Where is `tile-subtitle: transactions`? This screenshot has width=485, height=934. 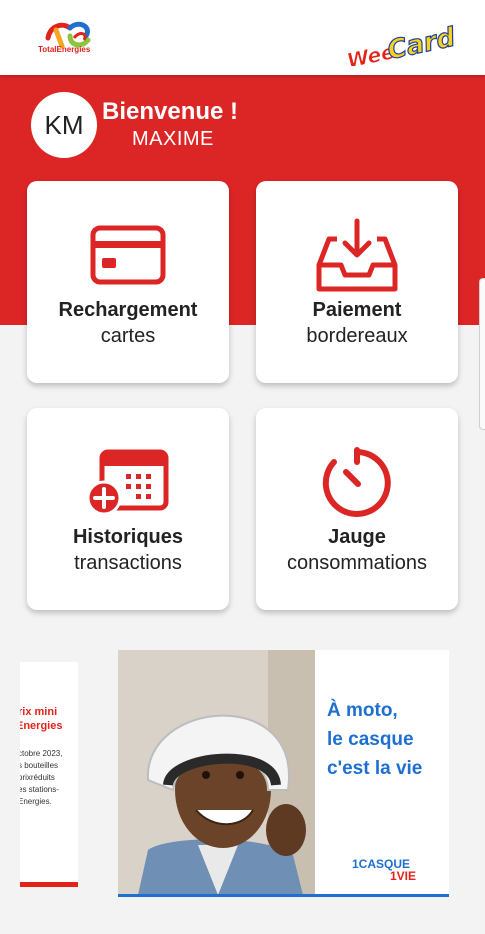 tile-subtitle: transactions is located at coordinates (128, 563).